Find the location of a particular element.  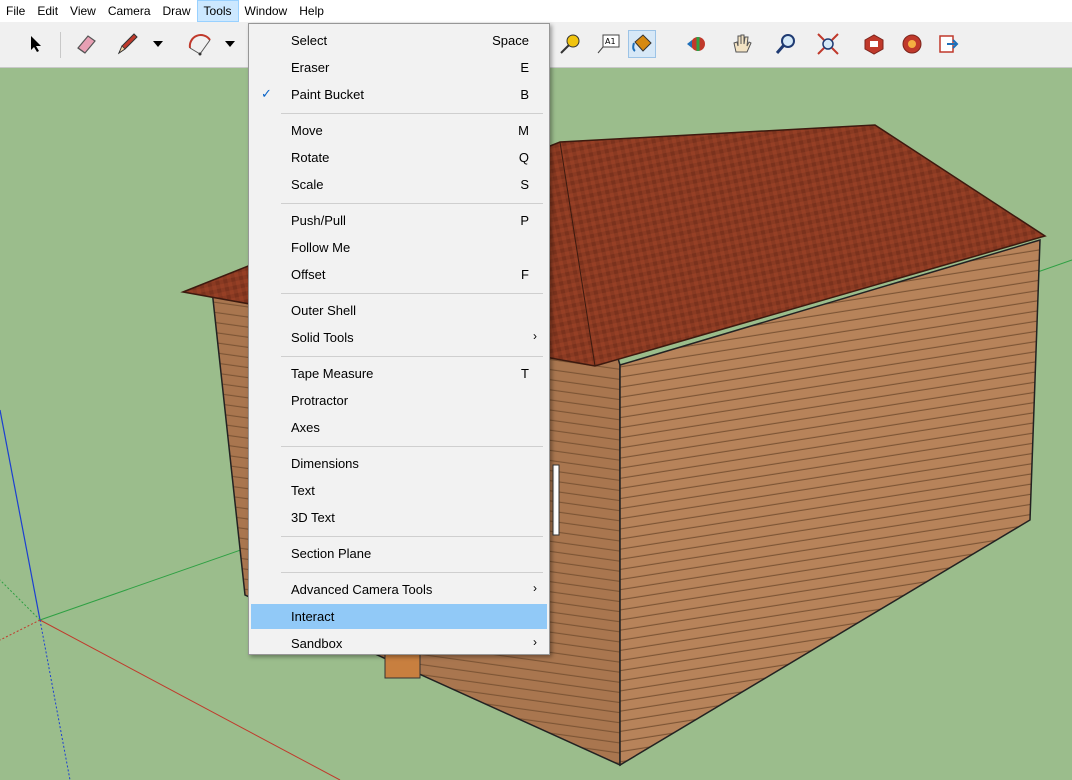

menu-item-push-pull: Push/Pull P is located at coordinates (399, 220).